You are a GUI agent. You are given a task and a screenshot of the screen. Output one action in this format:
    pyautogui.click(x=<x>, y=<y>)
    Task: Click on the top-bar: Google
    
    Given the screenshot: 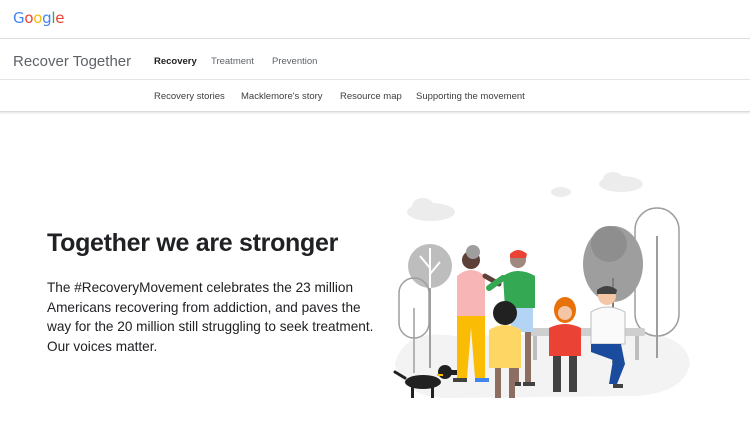 What is the action you would take?
    pyautogui.click(x=375, y=19)
    